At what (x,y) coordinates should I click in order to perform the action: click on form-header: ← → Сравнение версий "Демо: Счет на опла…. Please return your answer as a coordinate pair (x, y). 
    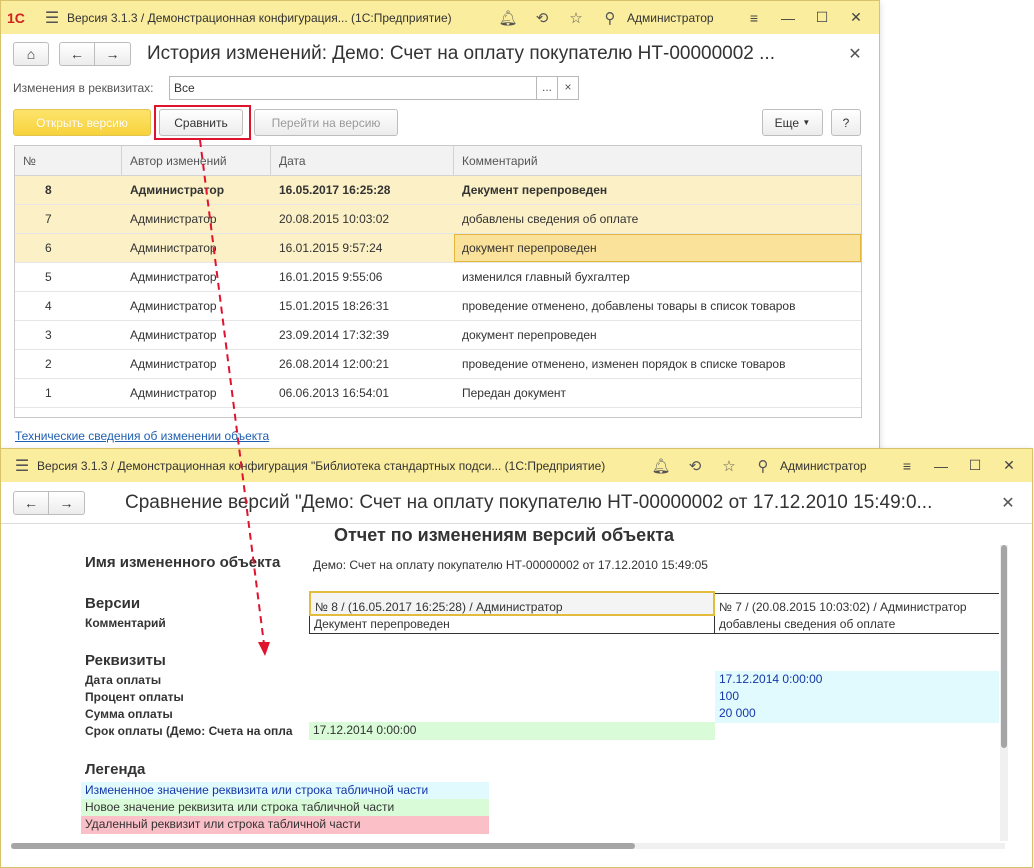
    Looking at the image, I should click on (516, 503).